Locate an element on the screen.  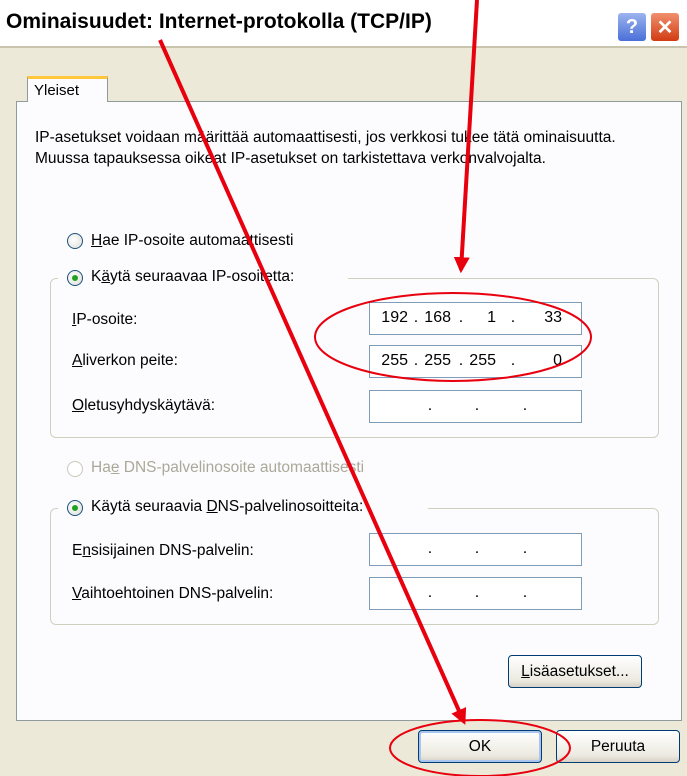
preferred-dns-input: . . . is located at coordinates (475, 549).